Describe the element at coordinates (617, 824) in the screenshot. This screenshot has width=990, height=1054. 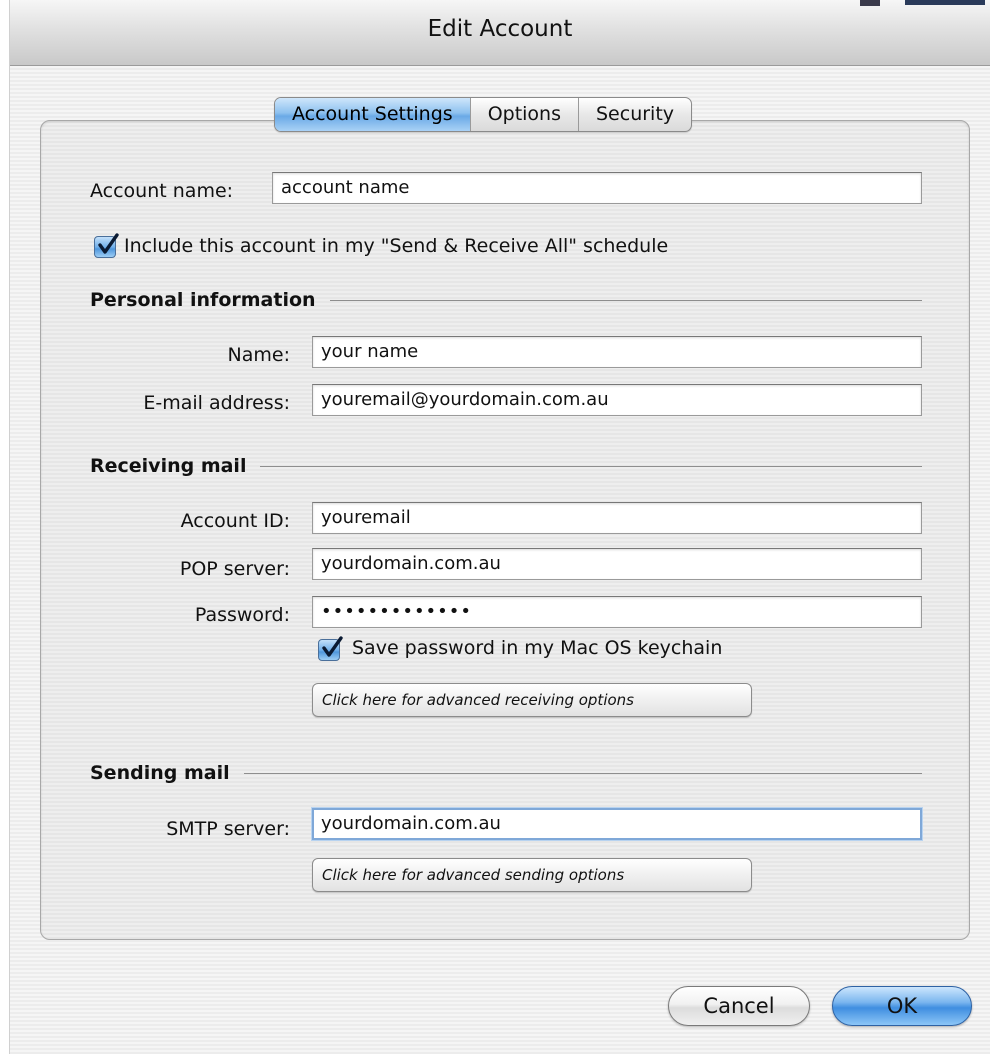
I see `smtp-server-field: yourdomain.com.au` at that location.